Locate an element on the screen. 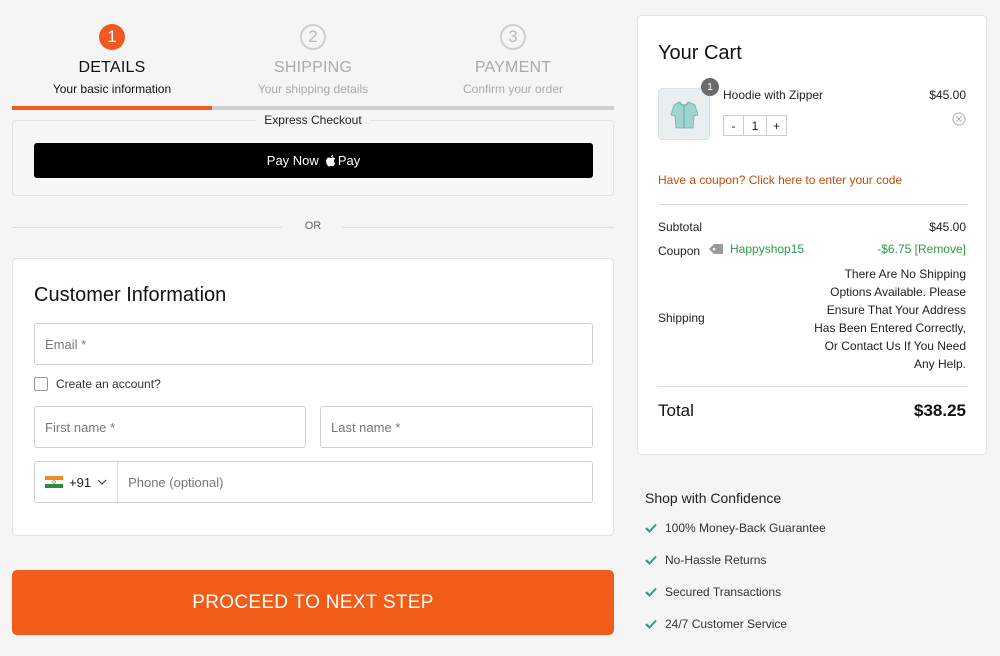 Image resolution: width=1000 pixels, height=656 pixels. step-number: 3 is located at coordinates (513, 37).